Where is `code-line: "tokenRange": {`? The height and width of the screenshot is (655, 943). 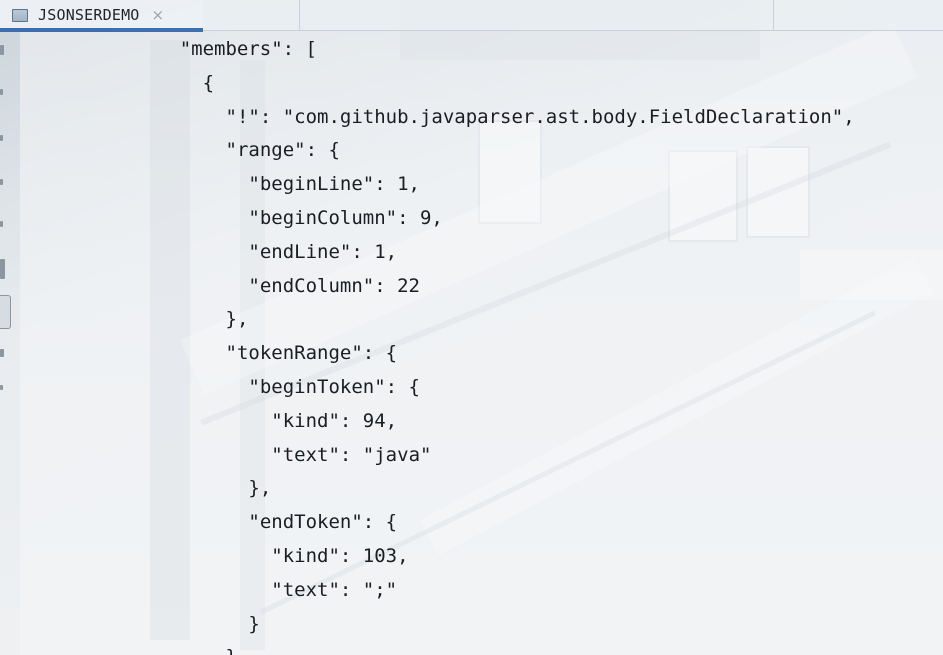 code-line: "tokenRange": { is located at coordinates (312, 353).